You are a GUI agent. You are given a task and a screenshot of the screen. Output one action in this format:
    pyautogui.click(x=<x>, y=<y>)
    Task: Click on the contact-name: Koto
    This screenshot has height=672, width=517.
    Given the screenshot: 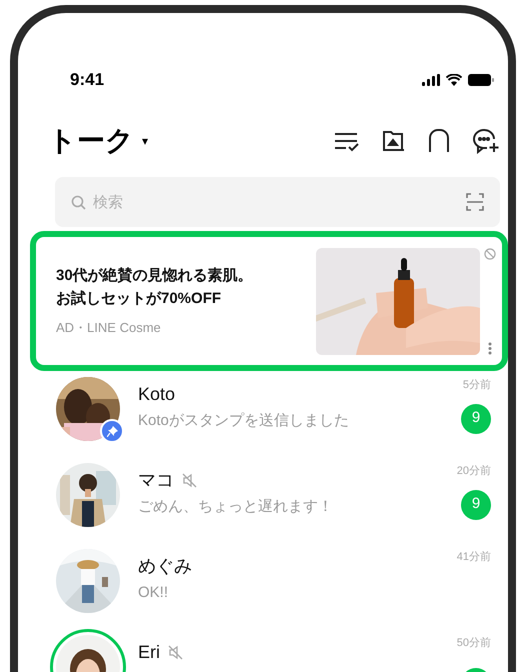 What is the action you would take?
    pyautogui.click(x=157, y=394)
    